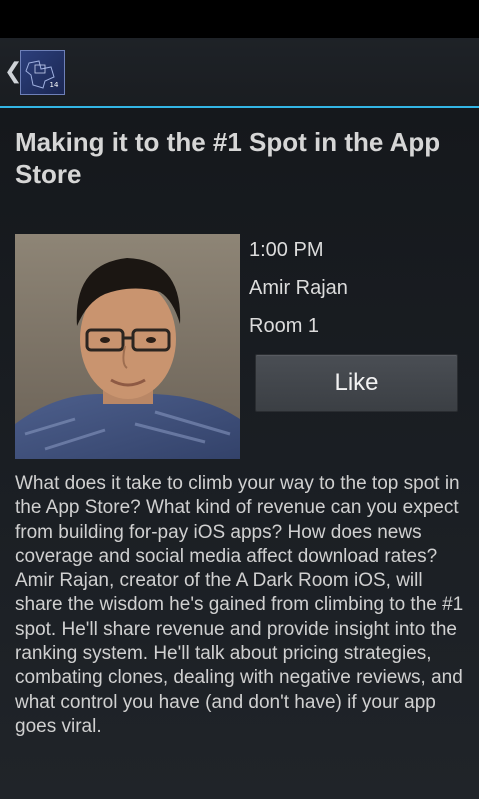 Image resolution: width=479 pixels, height=799 pixels. Describe the element at coordinates (284, 326) in the screenshot. I see `session-room: Room 1` at that location.